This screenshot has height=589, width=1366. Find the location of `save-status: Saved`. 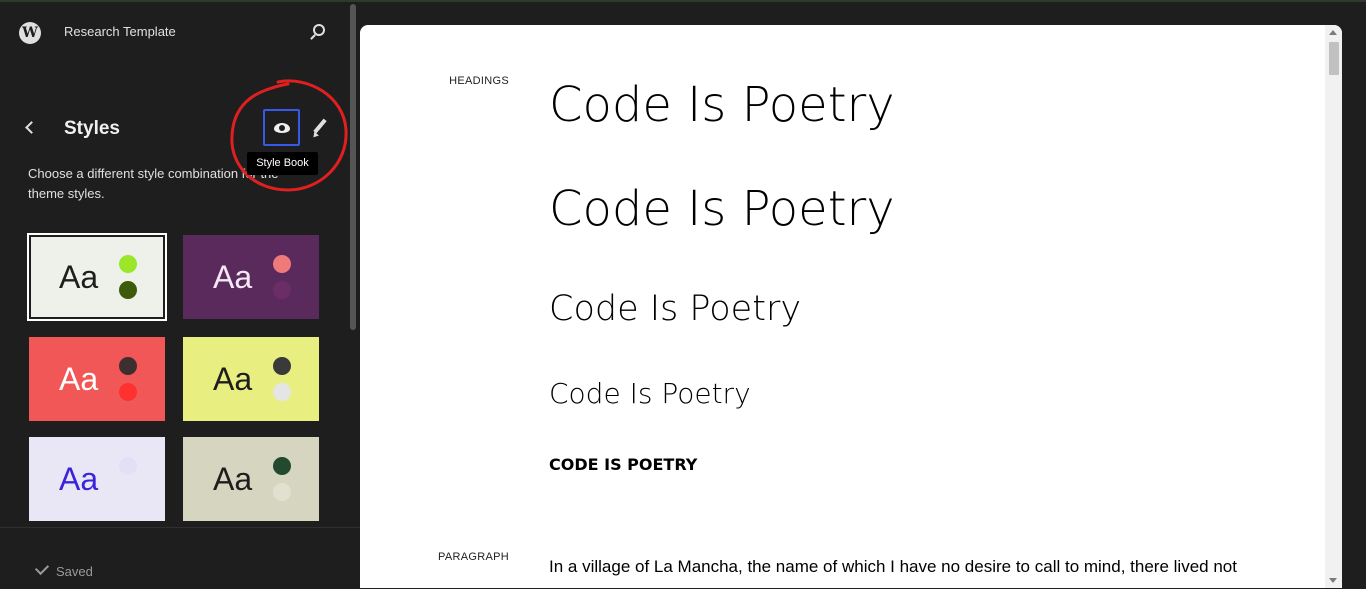

save-status: Saved is located at coordinates (63, 569).